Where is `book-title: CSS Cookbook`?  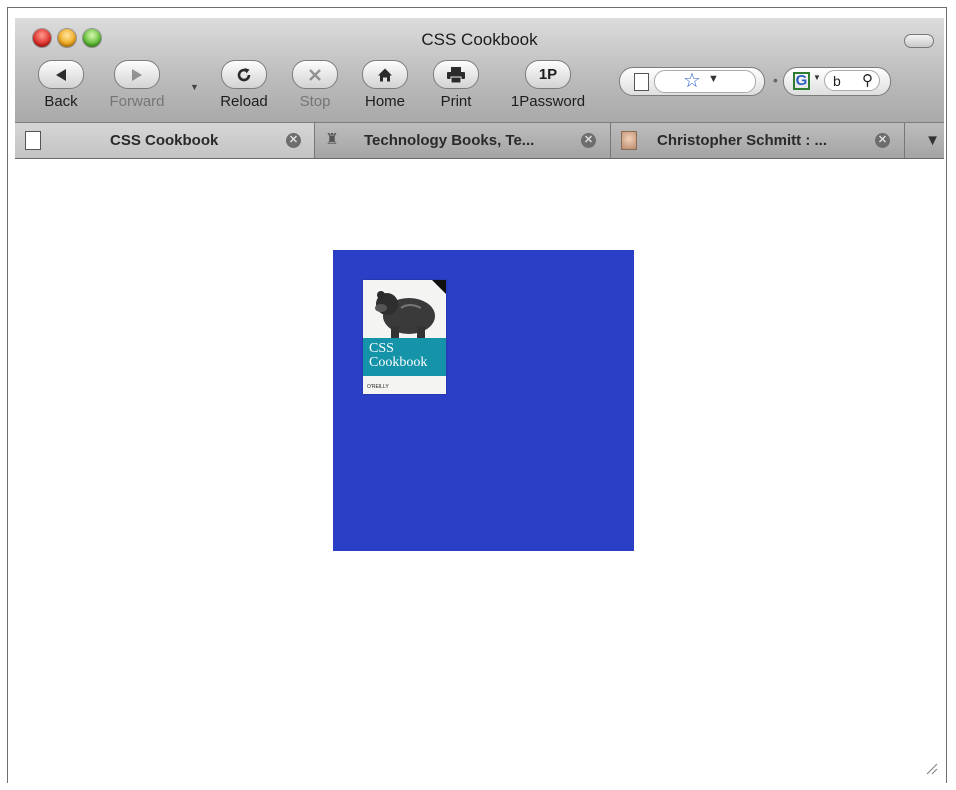 book-title: CSS Cookbook is located at coordinates (398, 356).